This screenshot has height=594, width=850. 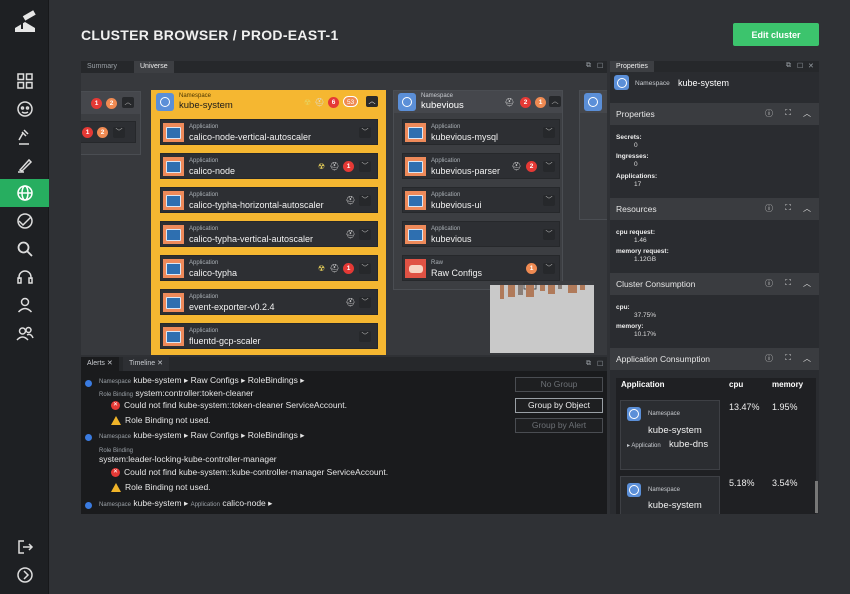 I want to click on nav-expand, so click(x=24, y=575).